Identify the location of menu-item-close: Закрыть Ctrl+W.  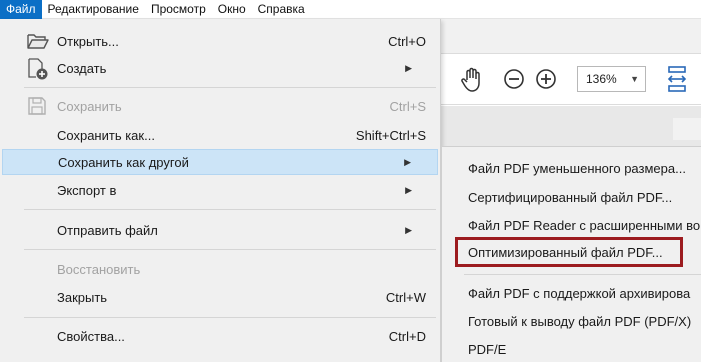
(220, 297).